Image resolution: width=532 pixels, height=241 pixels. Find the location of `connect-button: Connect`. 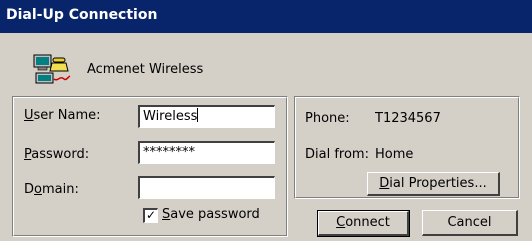

connect-button: Connect is located at coordinates (363, 223).